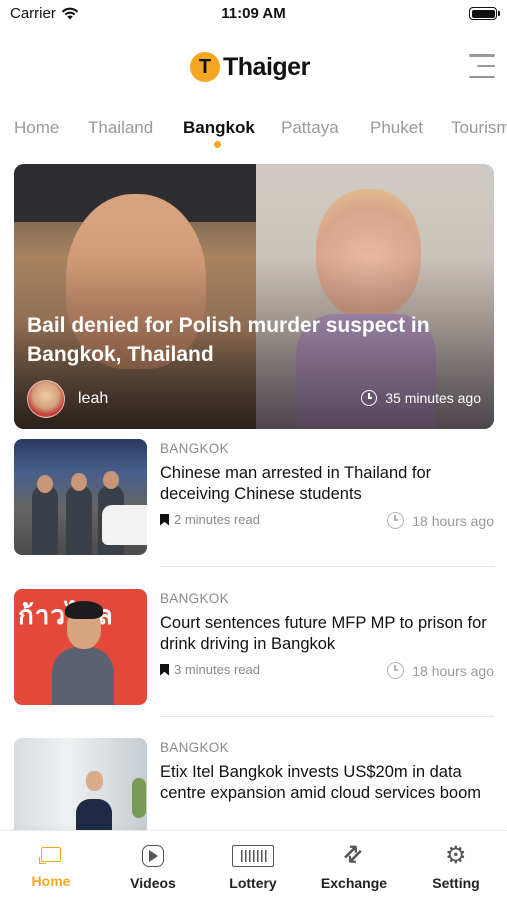 Image resolution: width=507 pixels, height=900 pixels. Describe the element at coordinates (484, 13) in the screenshot. I see `battery-icon` at that location.